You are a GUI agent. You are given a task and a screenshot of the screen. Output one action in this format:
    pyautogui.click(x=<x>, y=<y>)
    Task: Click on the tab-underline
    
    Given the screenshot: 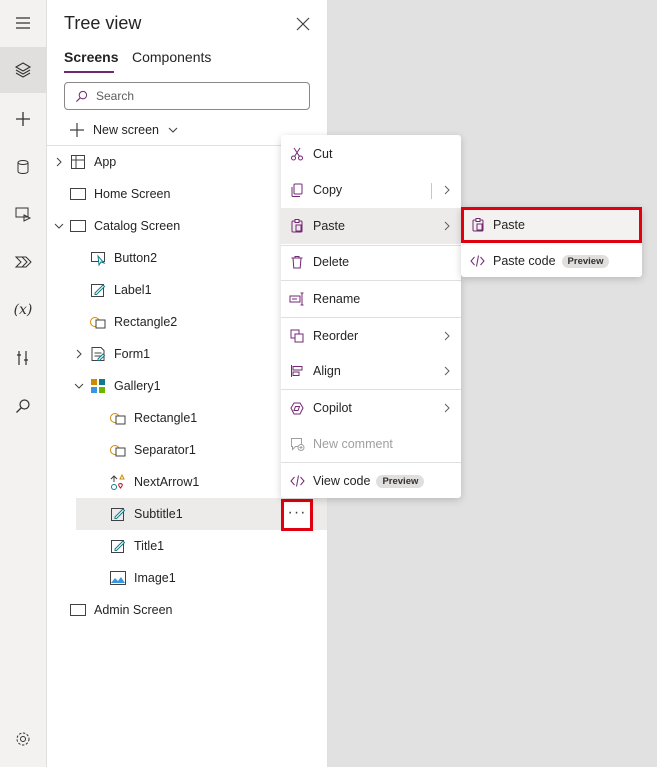 What is the action you would take?
    pyautogui.click(x=89, y=72)
    